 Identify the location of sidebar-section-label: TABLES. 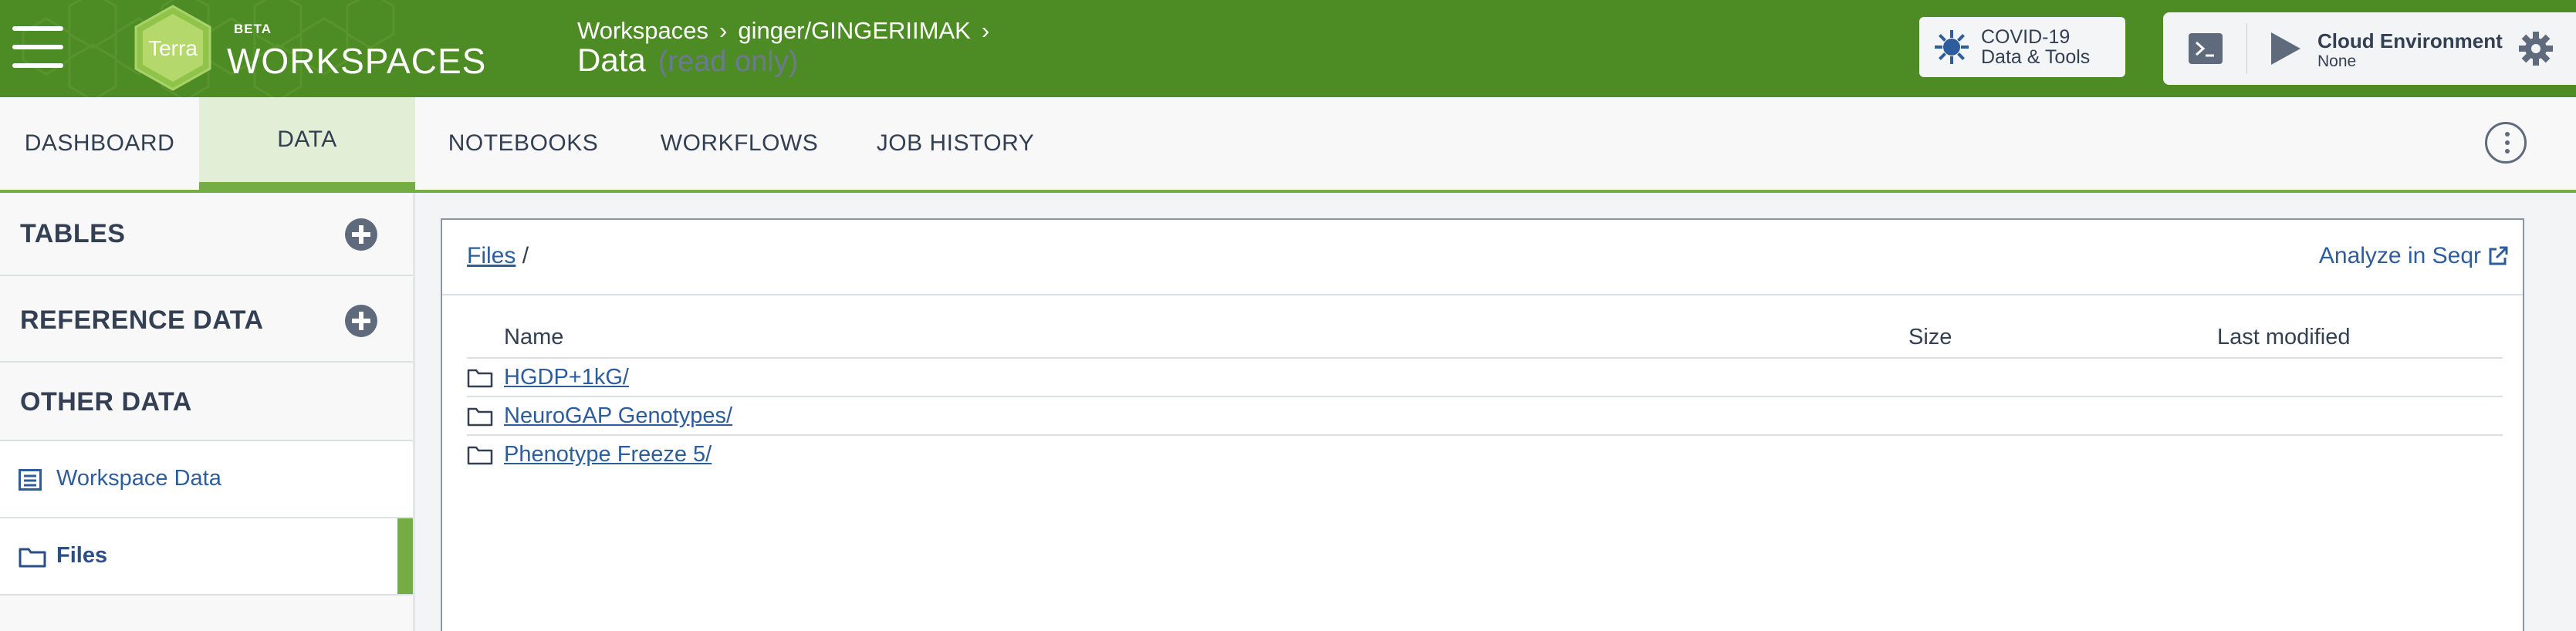
(73, 233).